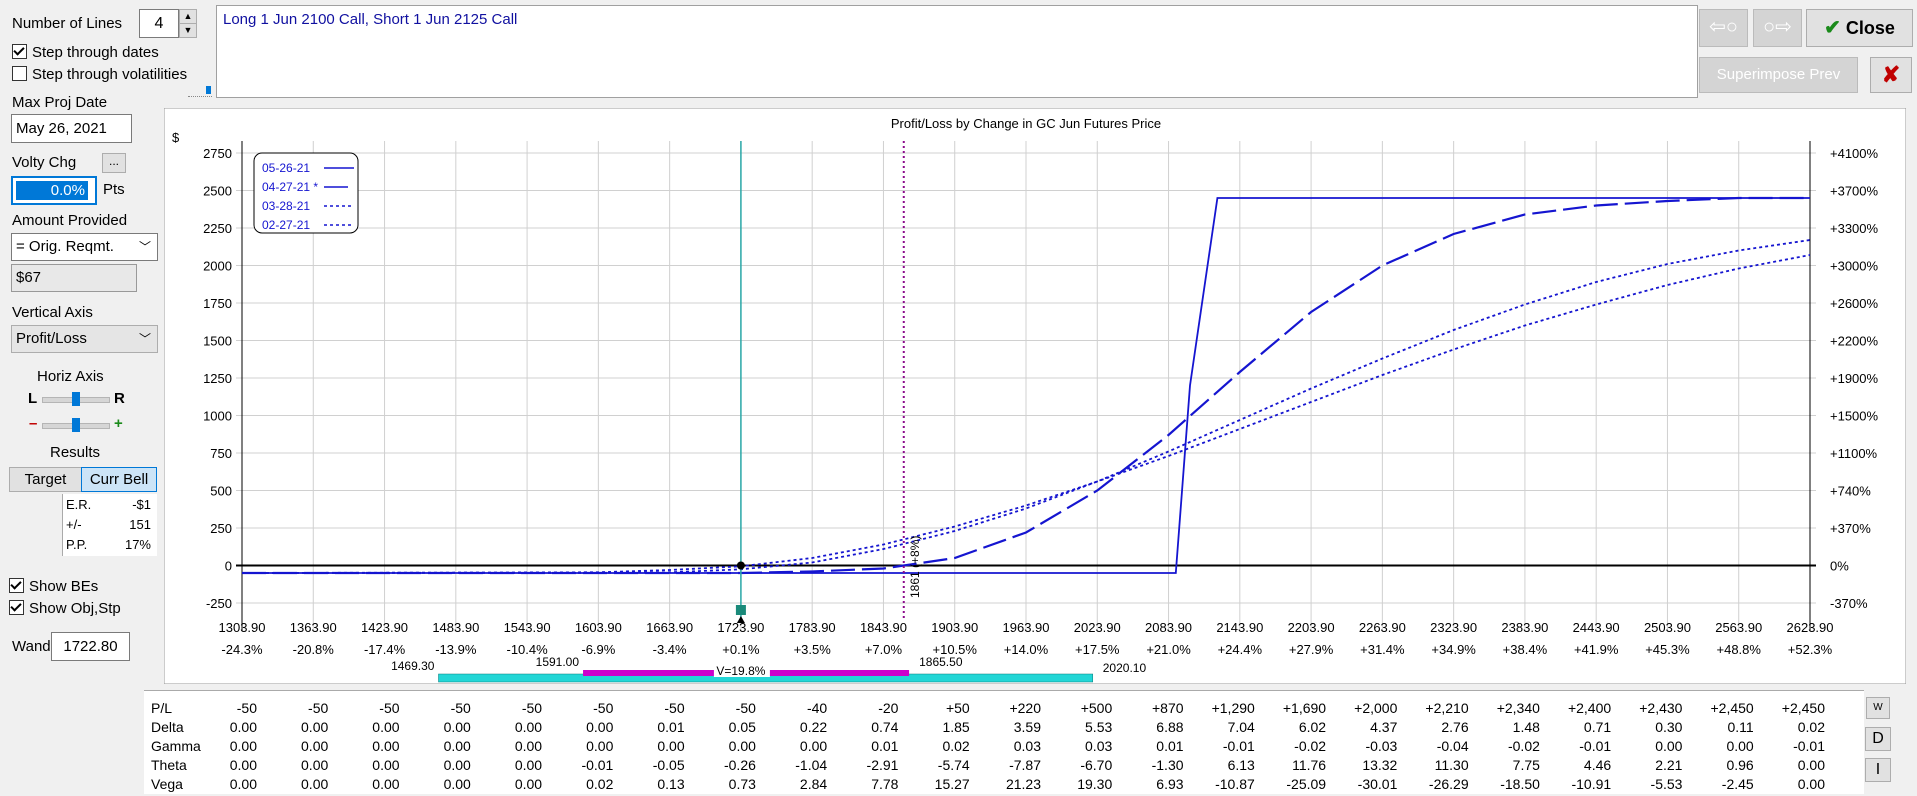  Describe the element at coordinates (1125, 668) in the screenshot. I see `bell-outer-high: 2020.10` at that location.